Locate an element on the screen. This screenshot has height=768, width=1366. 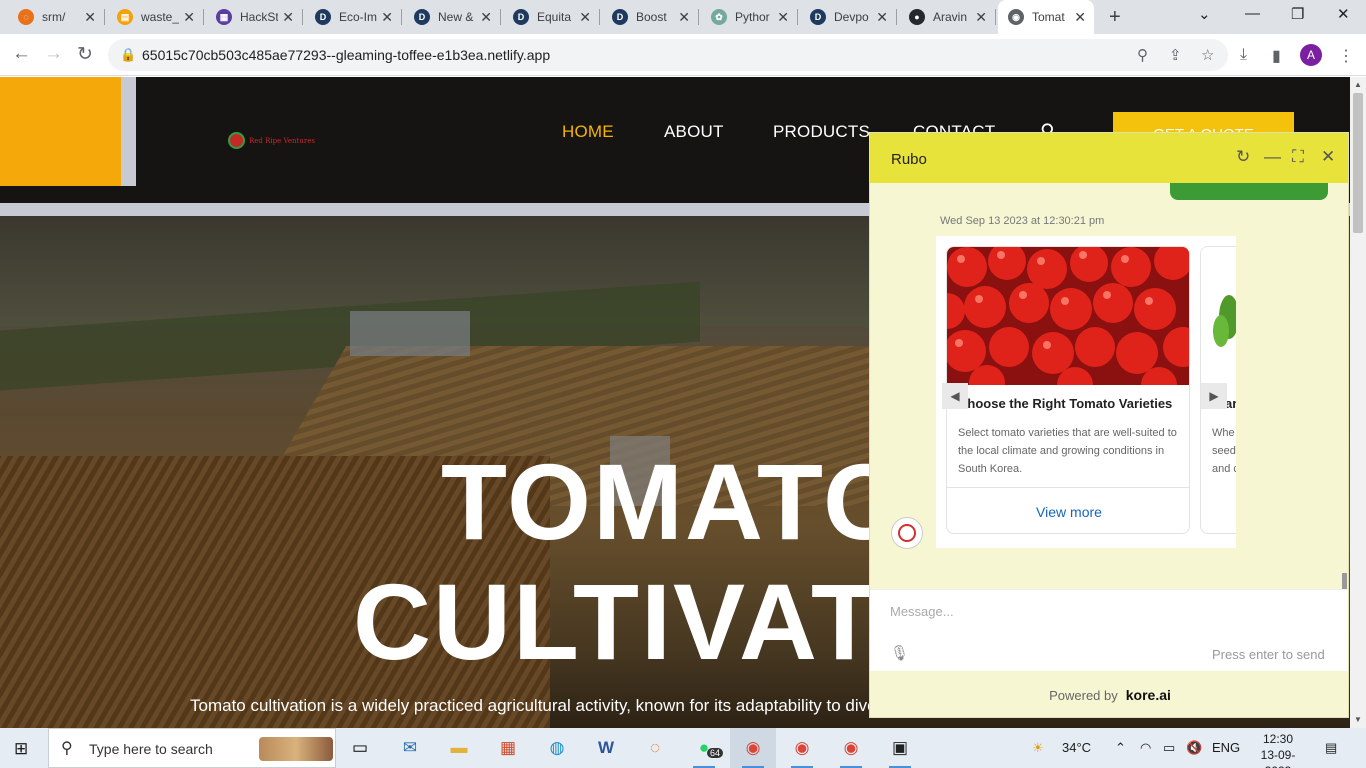
browser-tab: D Boost ✕ is located at coordinates (650, 17).